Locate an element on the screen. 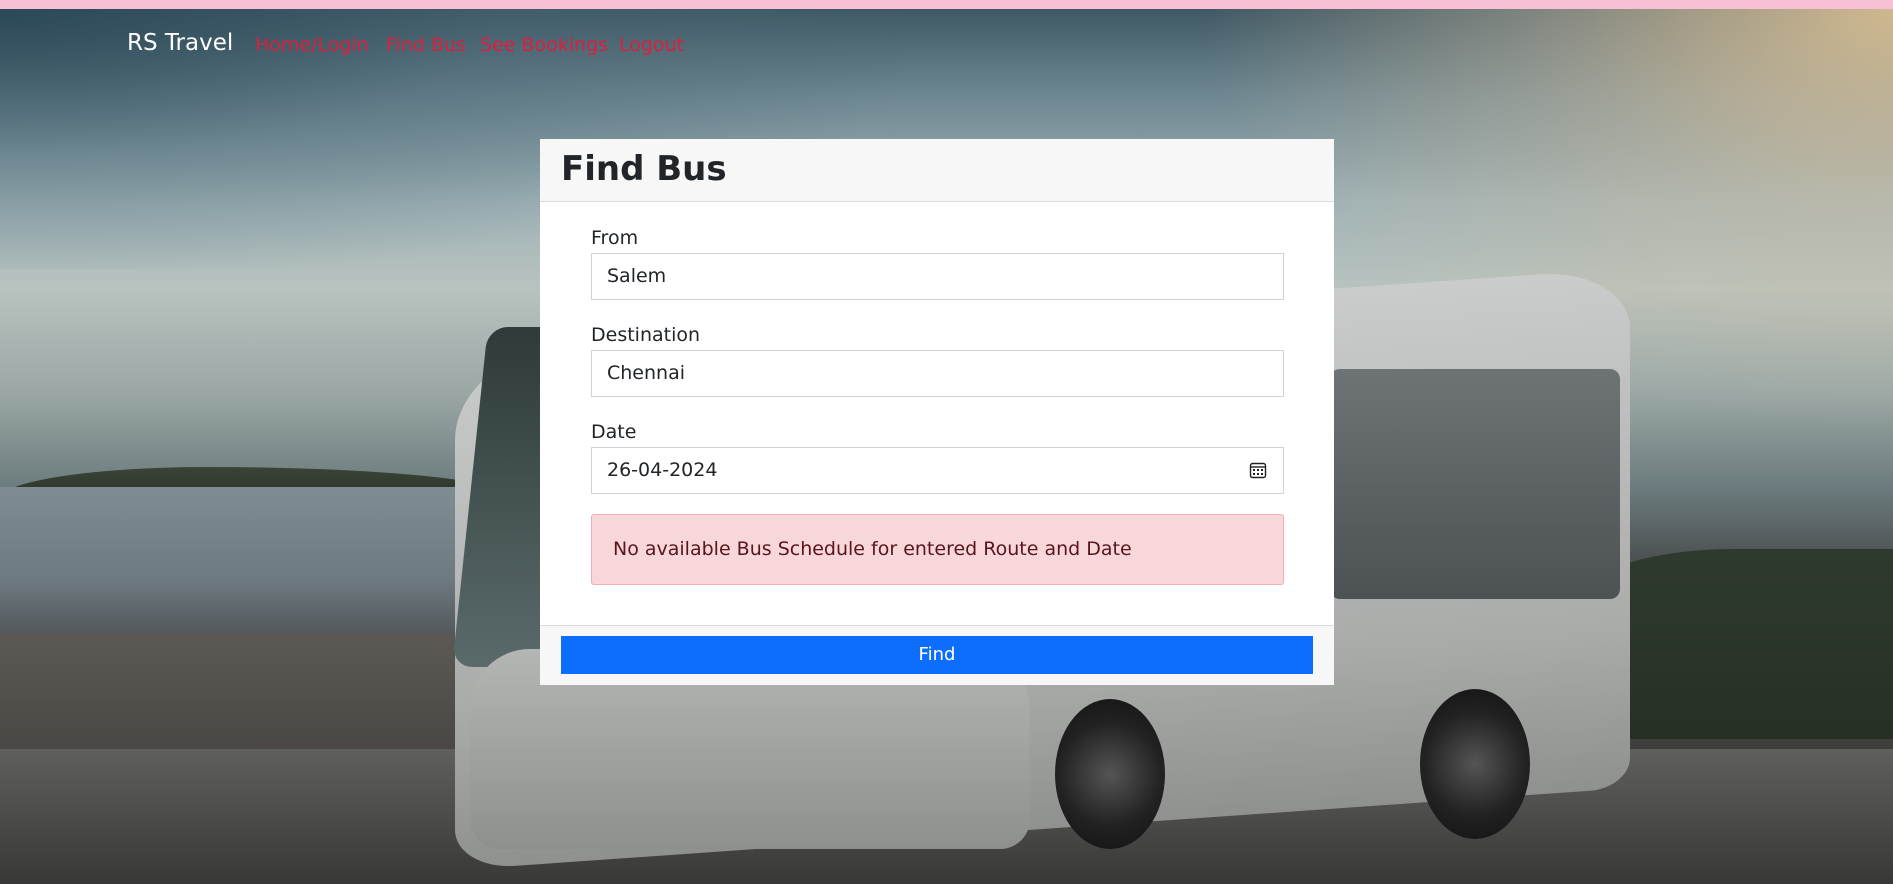 The height and width of the screenshot is (884, 1893). nav-home-login-link: Home/Login is located at coordinates (312, 45).